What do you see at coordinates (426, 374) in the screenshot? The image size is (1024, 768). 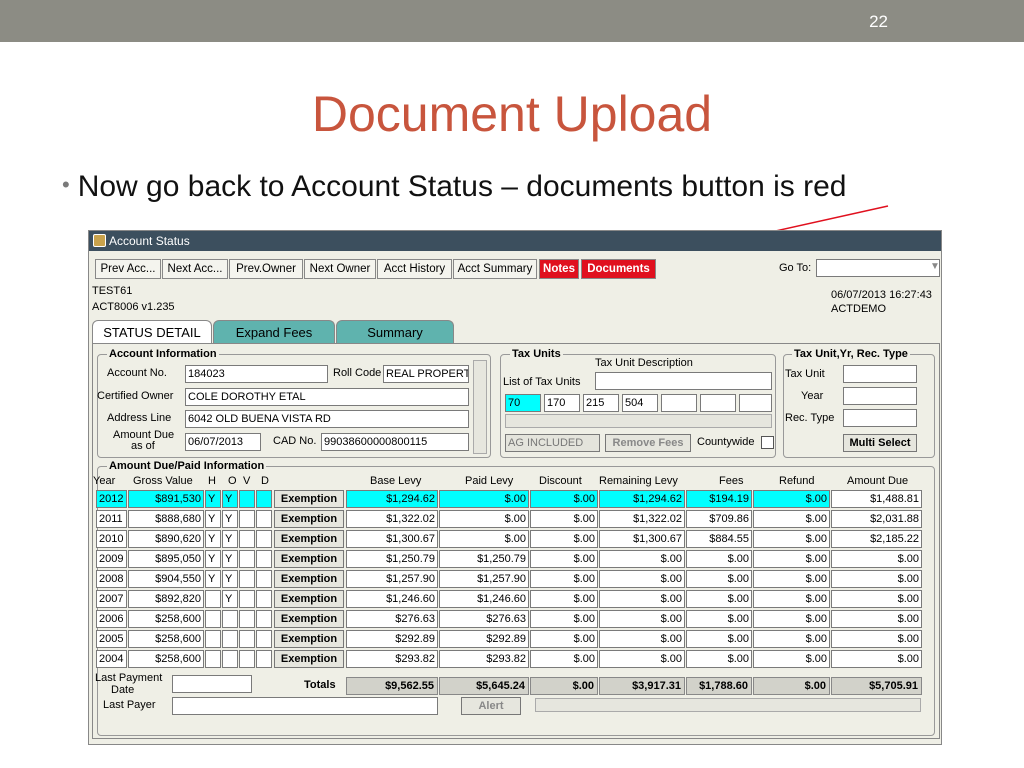 I see `roll-code-field: REAL PROPERT` at bounding box center [426, 374].